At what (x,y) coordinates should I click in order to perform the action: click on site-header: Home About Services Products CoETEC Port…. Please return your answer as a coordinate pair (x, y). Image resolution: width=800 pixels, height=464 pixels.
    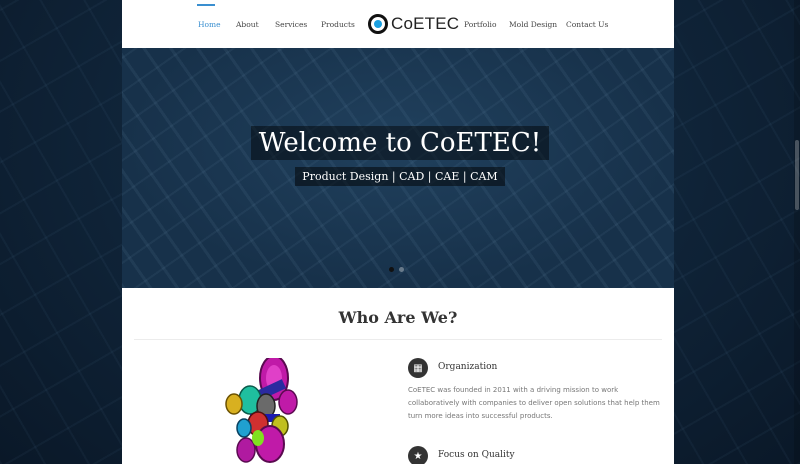
    Looking at the image, I should click on (398, 24).